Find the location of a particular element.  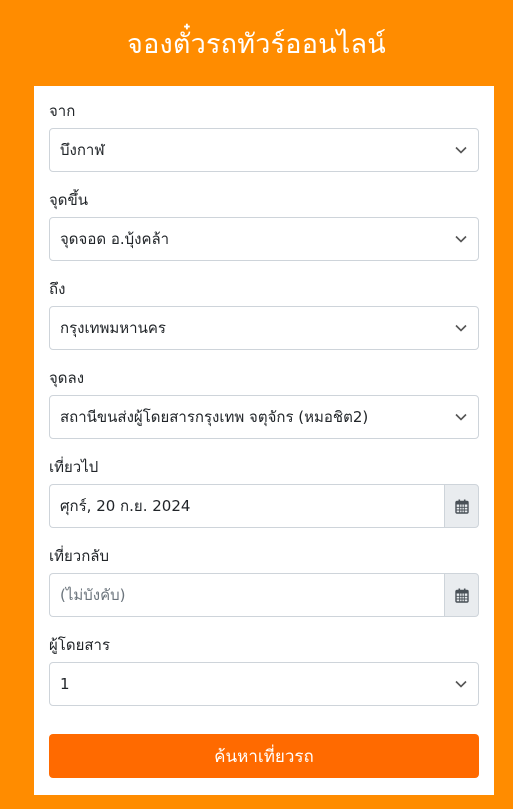

pickup-label: จุดขึ้น is located at coordinates (69, 200).